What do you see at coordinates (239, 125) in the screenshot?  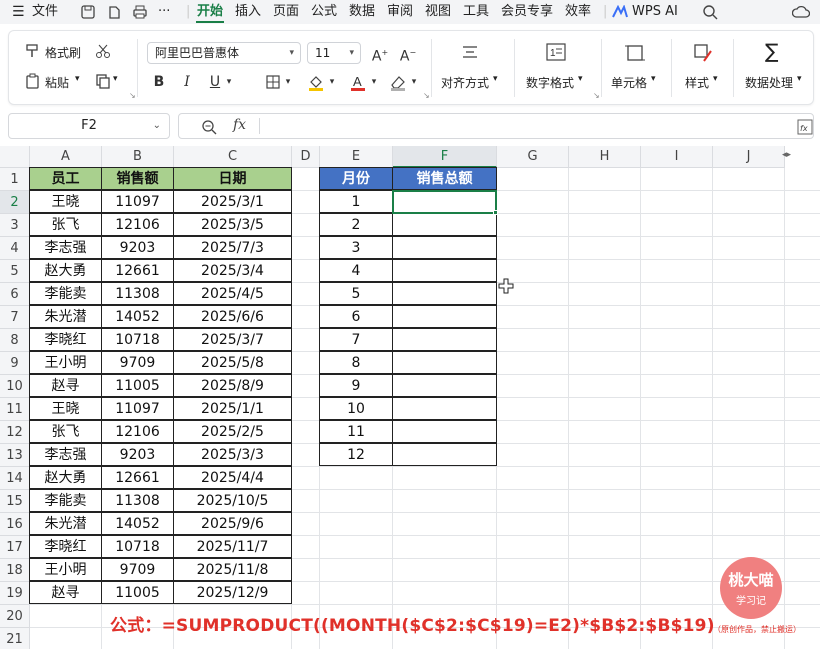 I see `fx-icon: fx` at bounding box center [239, 125].